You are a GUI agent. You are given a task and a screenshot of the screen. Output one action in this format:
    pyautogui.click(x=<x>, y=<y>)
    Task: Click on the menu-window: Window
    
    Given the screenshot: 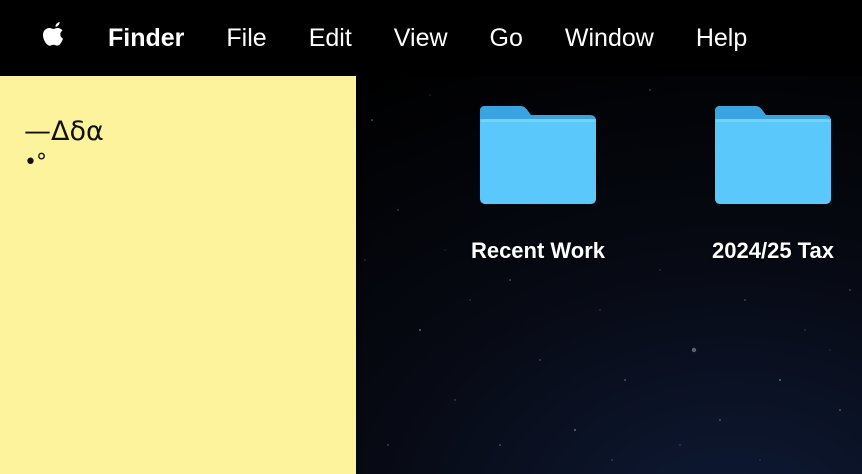 What is the action you would take?
    pyautogui.click(x=609, y=38)
    